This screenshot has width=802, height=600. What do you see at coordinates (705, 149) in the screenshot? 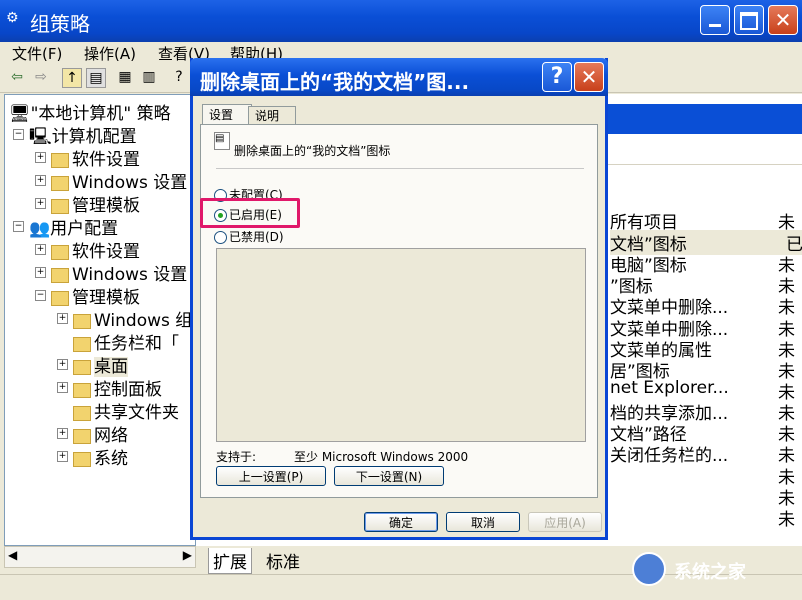
I see `list-column-header` at bounding box center [705, 149].